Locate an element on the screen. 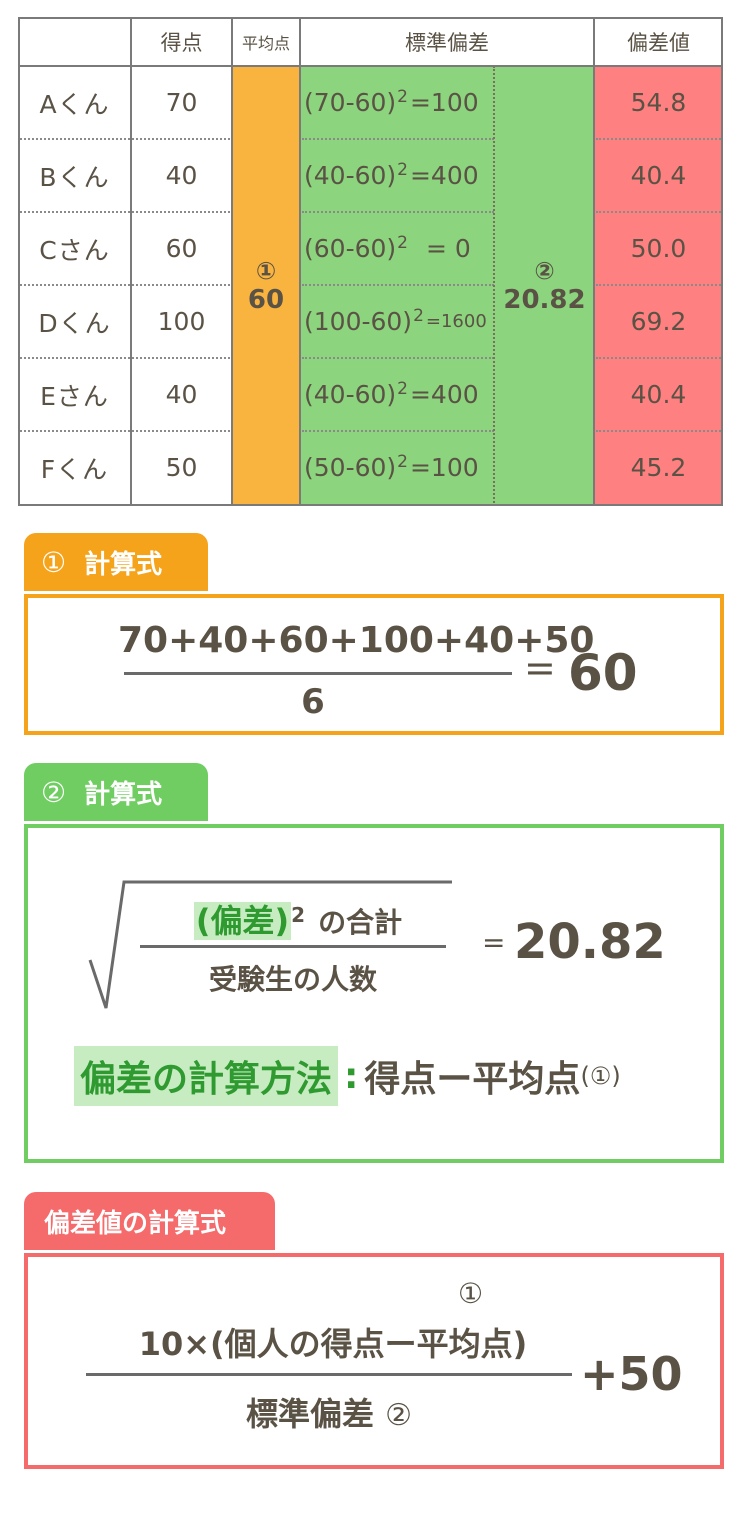  expr-base: (50-60) is located at coordinates (350, 467).